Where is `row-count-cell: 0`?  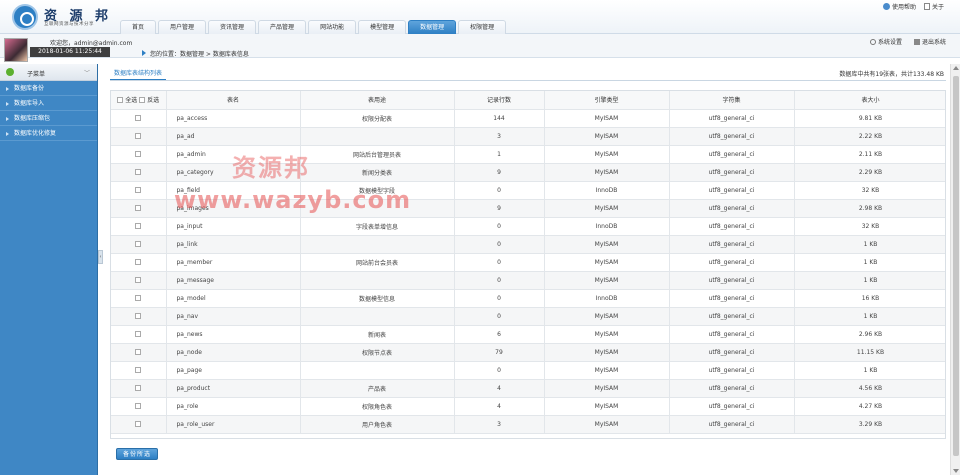 row-count-cell: 0 is located at coordinates (499, 298).